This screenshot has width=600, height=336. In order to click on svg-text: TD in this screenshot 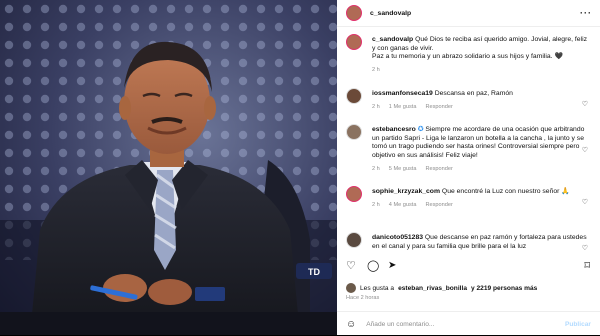, I will do `click(314, 272)`.